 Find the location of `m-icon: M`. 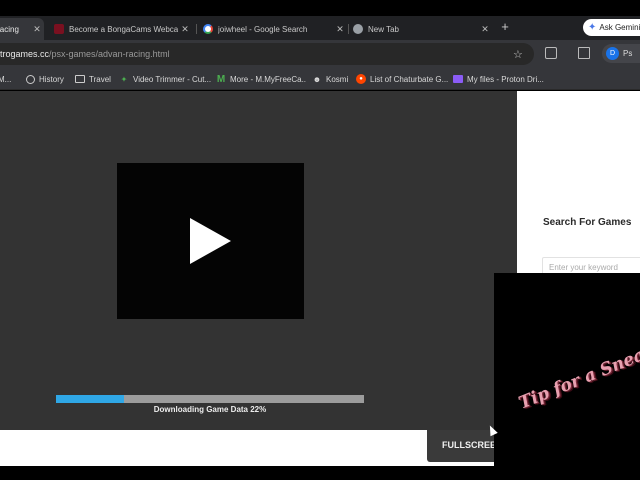

m-icon: M is located at coordinates (221, 79).